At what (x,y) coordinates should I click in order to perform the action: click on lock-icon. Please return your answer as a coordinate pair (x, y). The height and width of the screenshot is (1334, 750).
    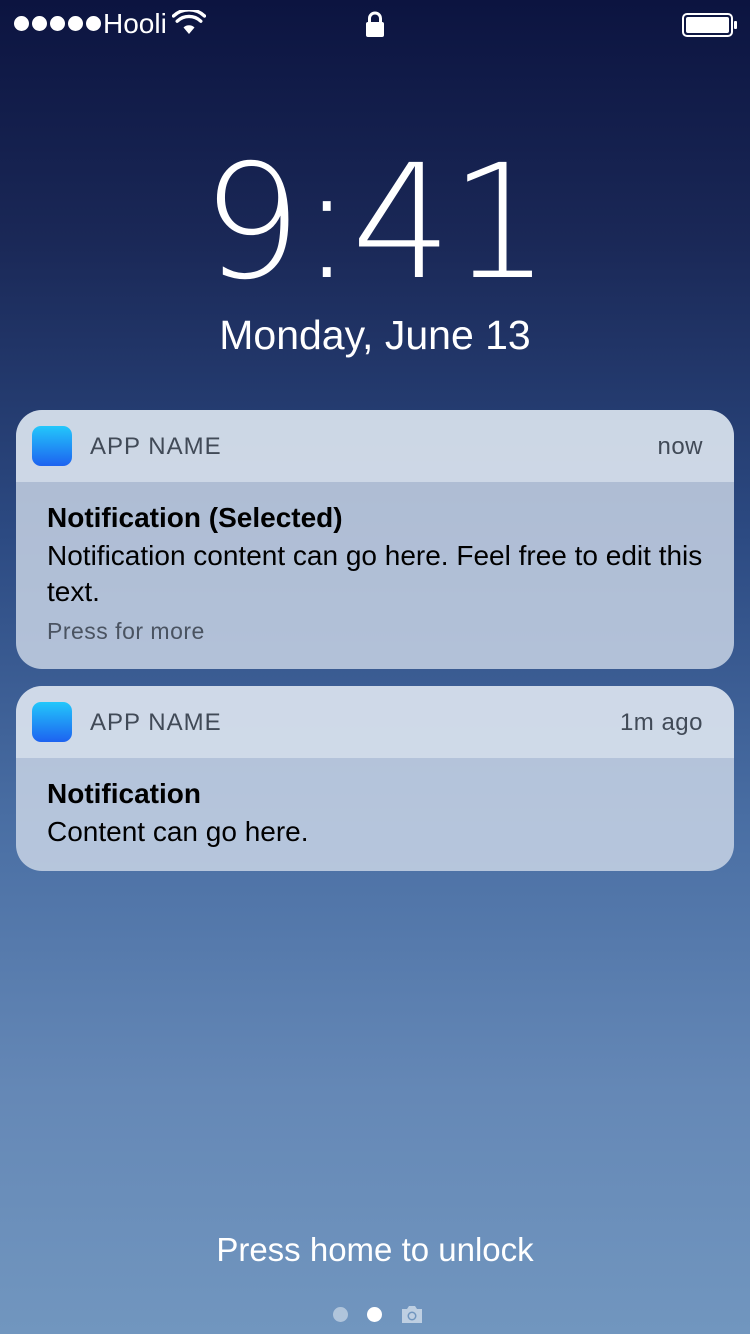
    Looking at the image, I should click on (375, 24).